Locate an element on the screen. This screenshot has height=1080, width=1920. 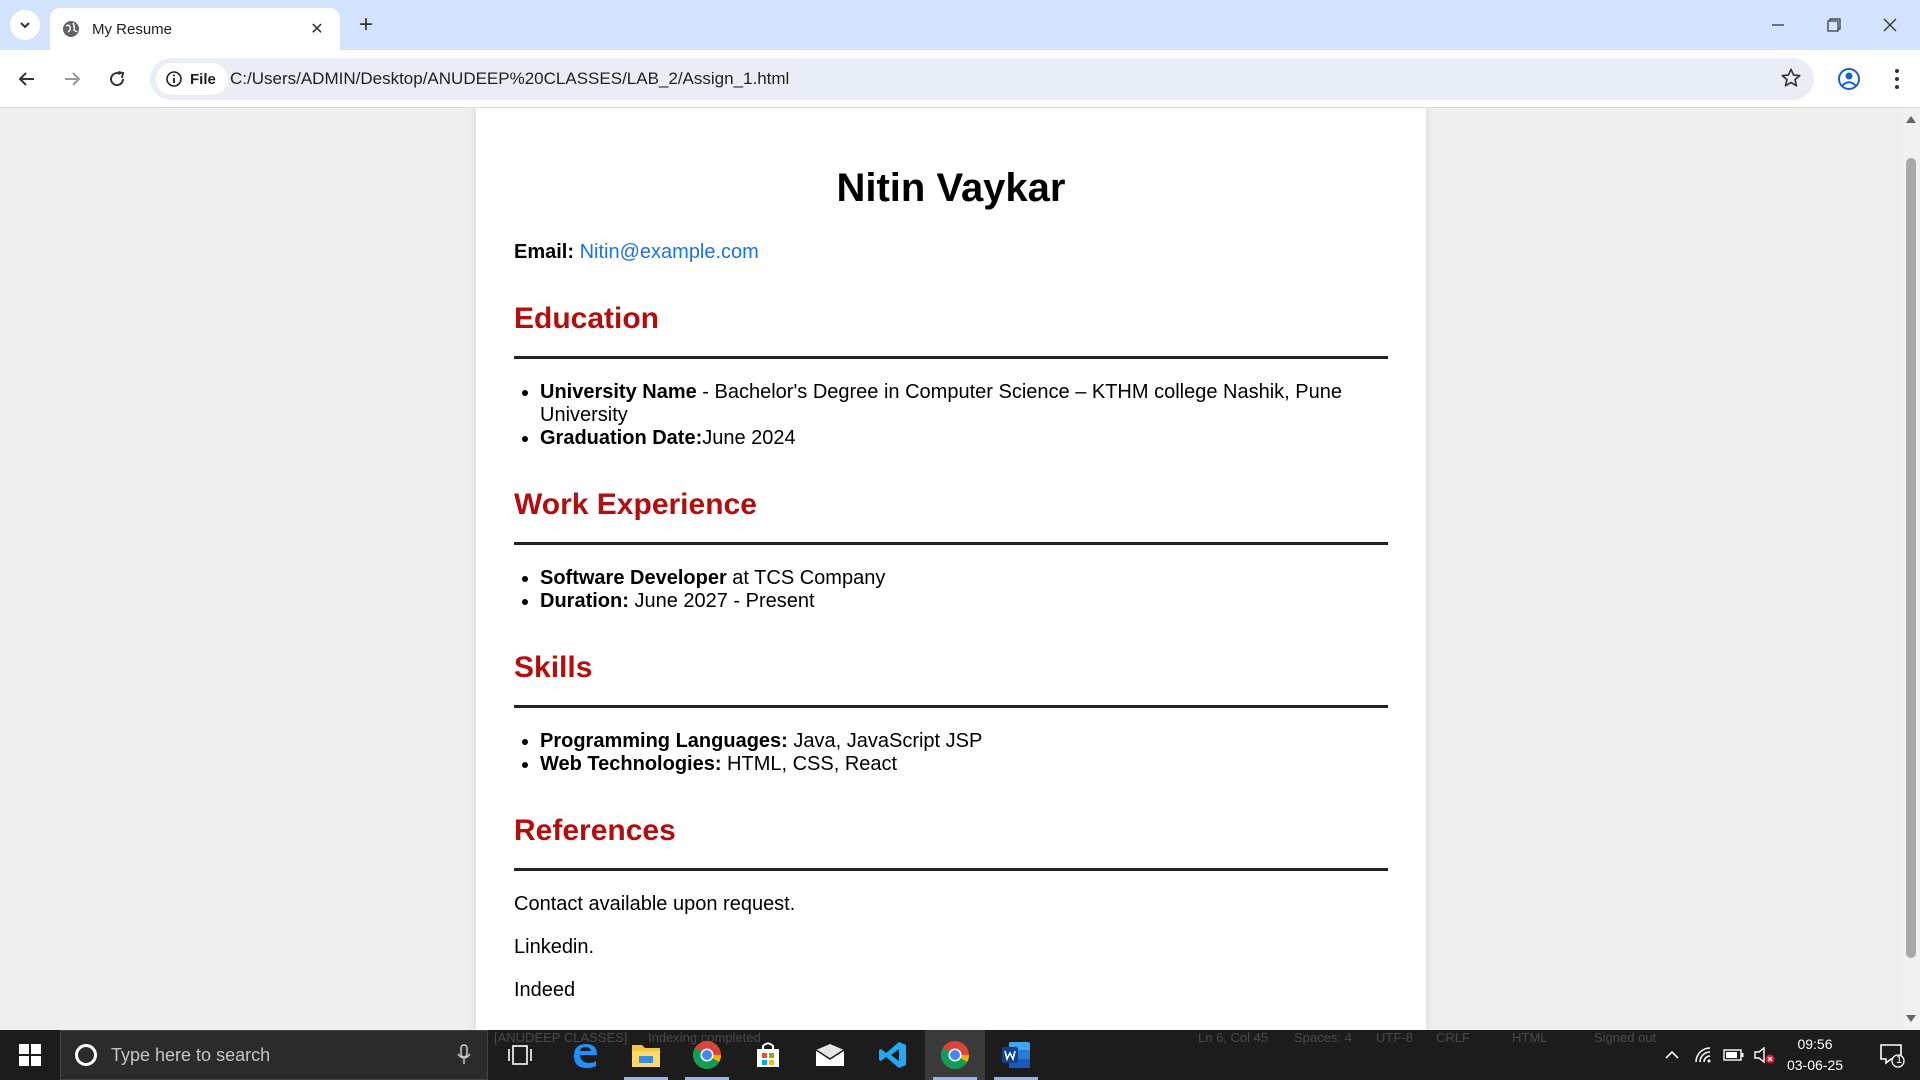
minimize-icon is located at coordinates (1778, 25).